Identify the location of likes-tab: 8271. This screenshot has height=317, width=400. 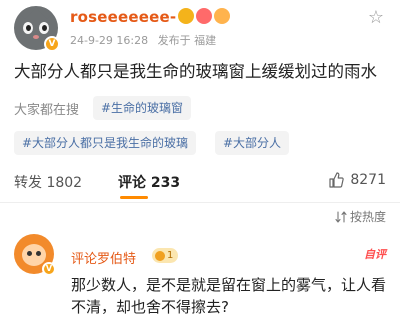
(357, 180).